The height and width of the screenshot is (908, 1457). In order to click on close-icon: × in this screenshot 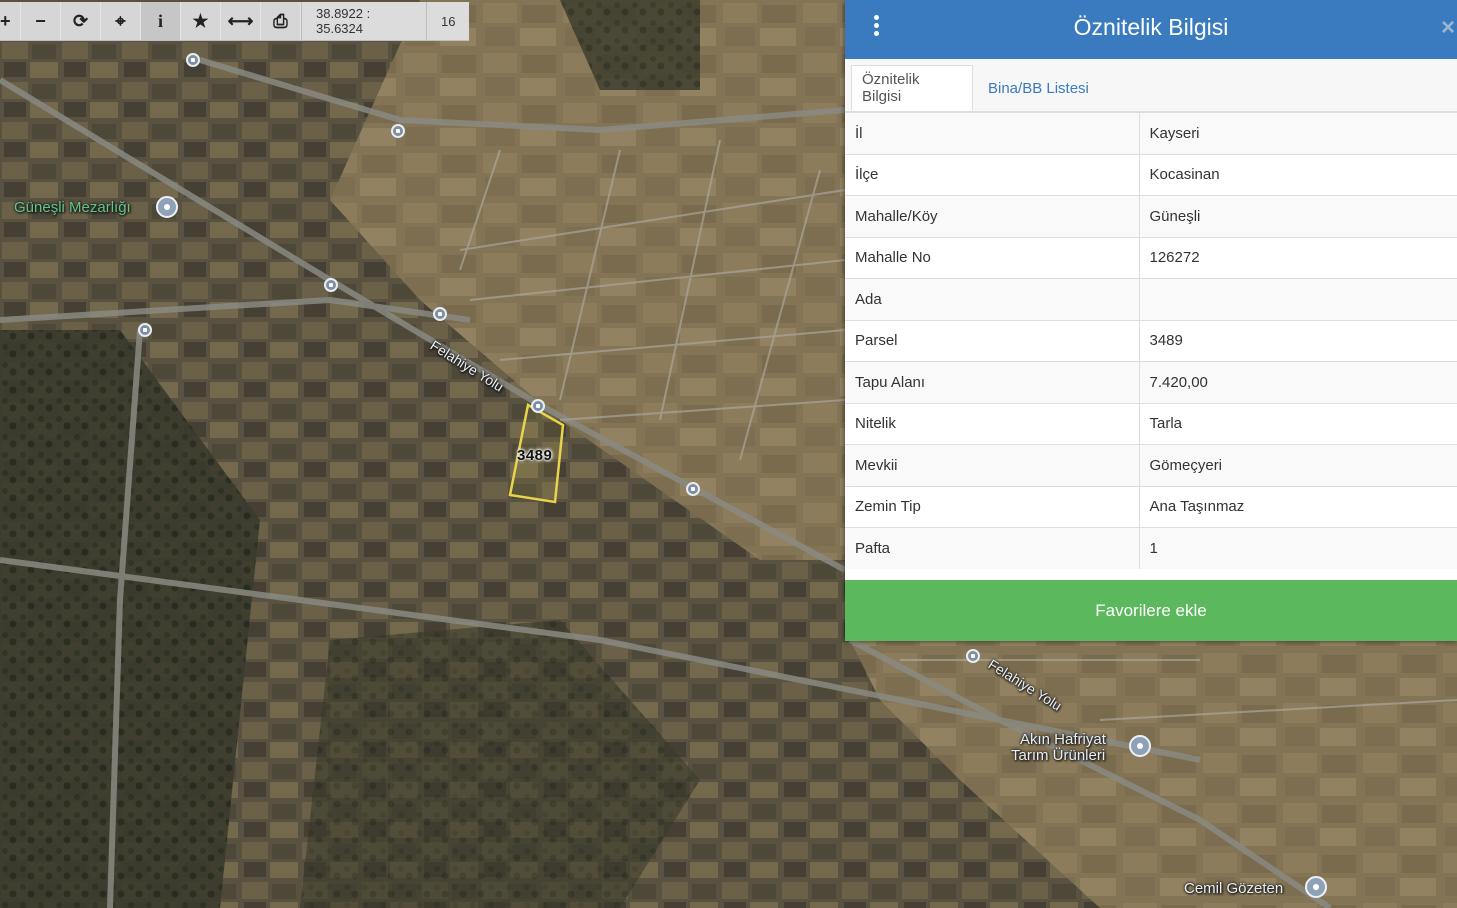, I will do `click(1448, 28)`.